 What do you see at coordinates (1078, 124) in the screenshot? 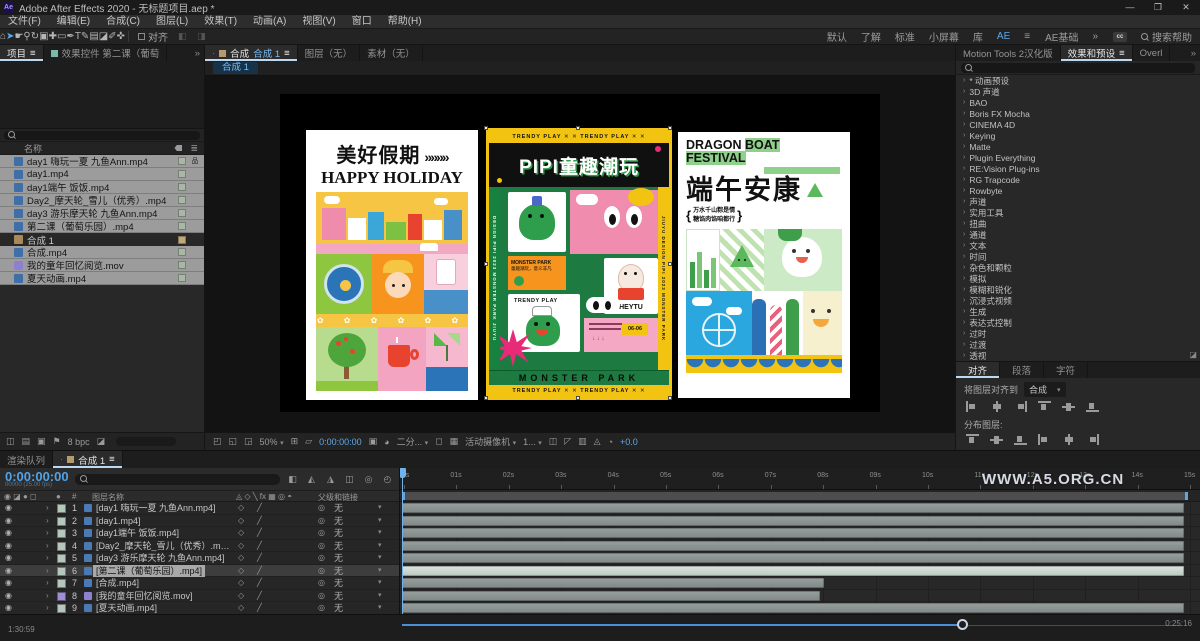
I see `effects-category: › CINEMA 4D` at bounding box center [1078, 124].